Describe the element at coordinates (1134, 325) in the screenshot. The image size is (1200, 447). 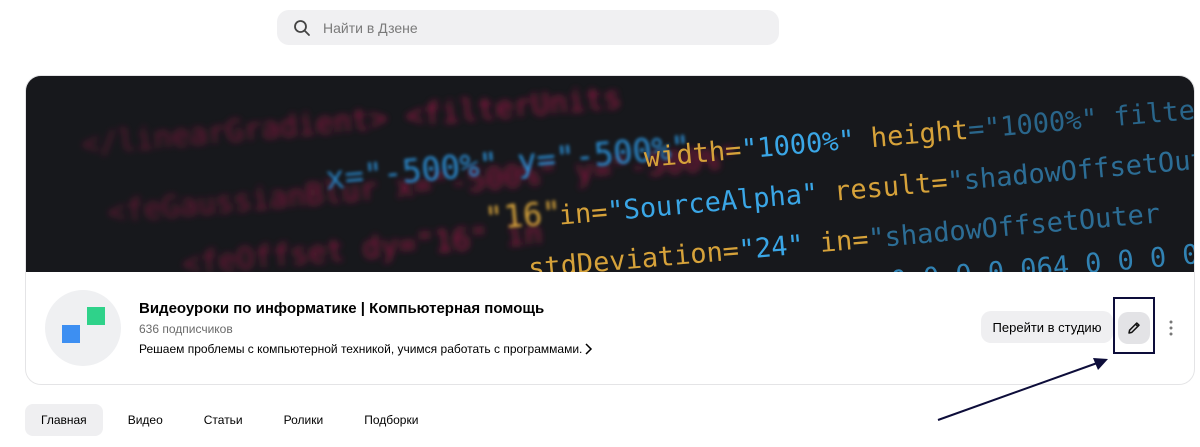
I see `annotation-highlight-box` at that location.